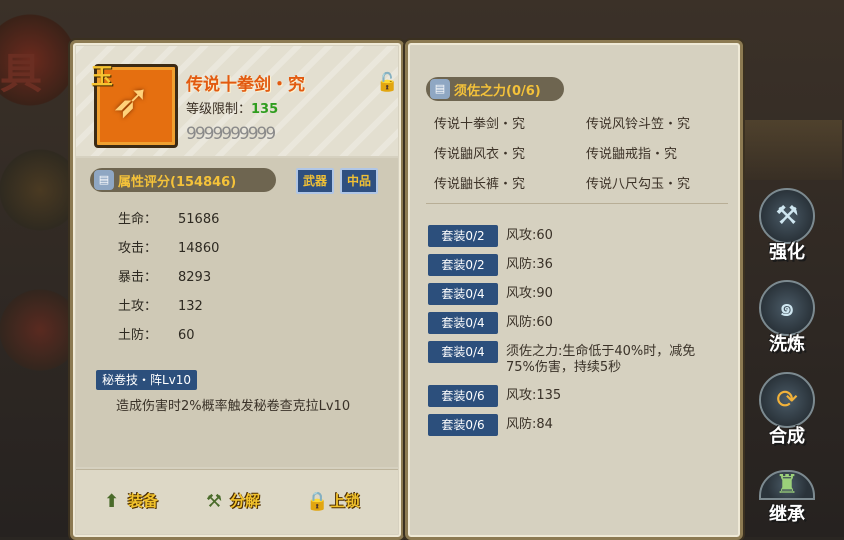 The width and height of the screenshot is (844, 540). Describe the element at coordinates (131, 101) in the screenshot. I see `sword-icon: ➶` at that location.